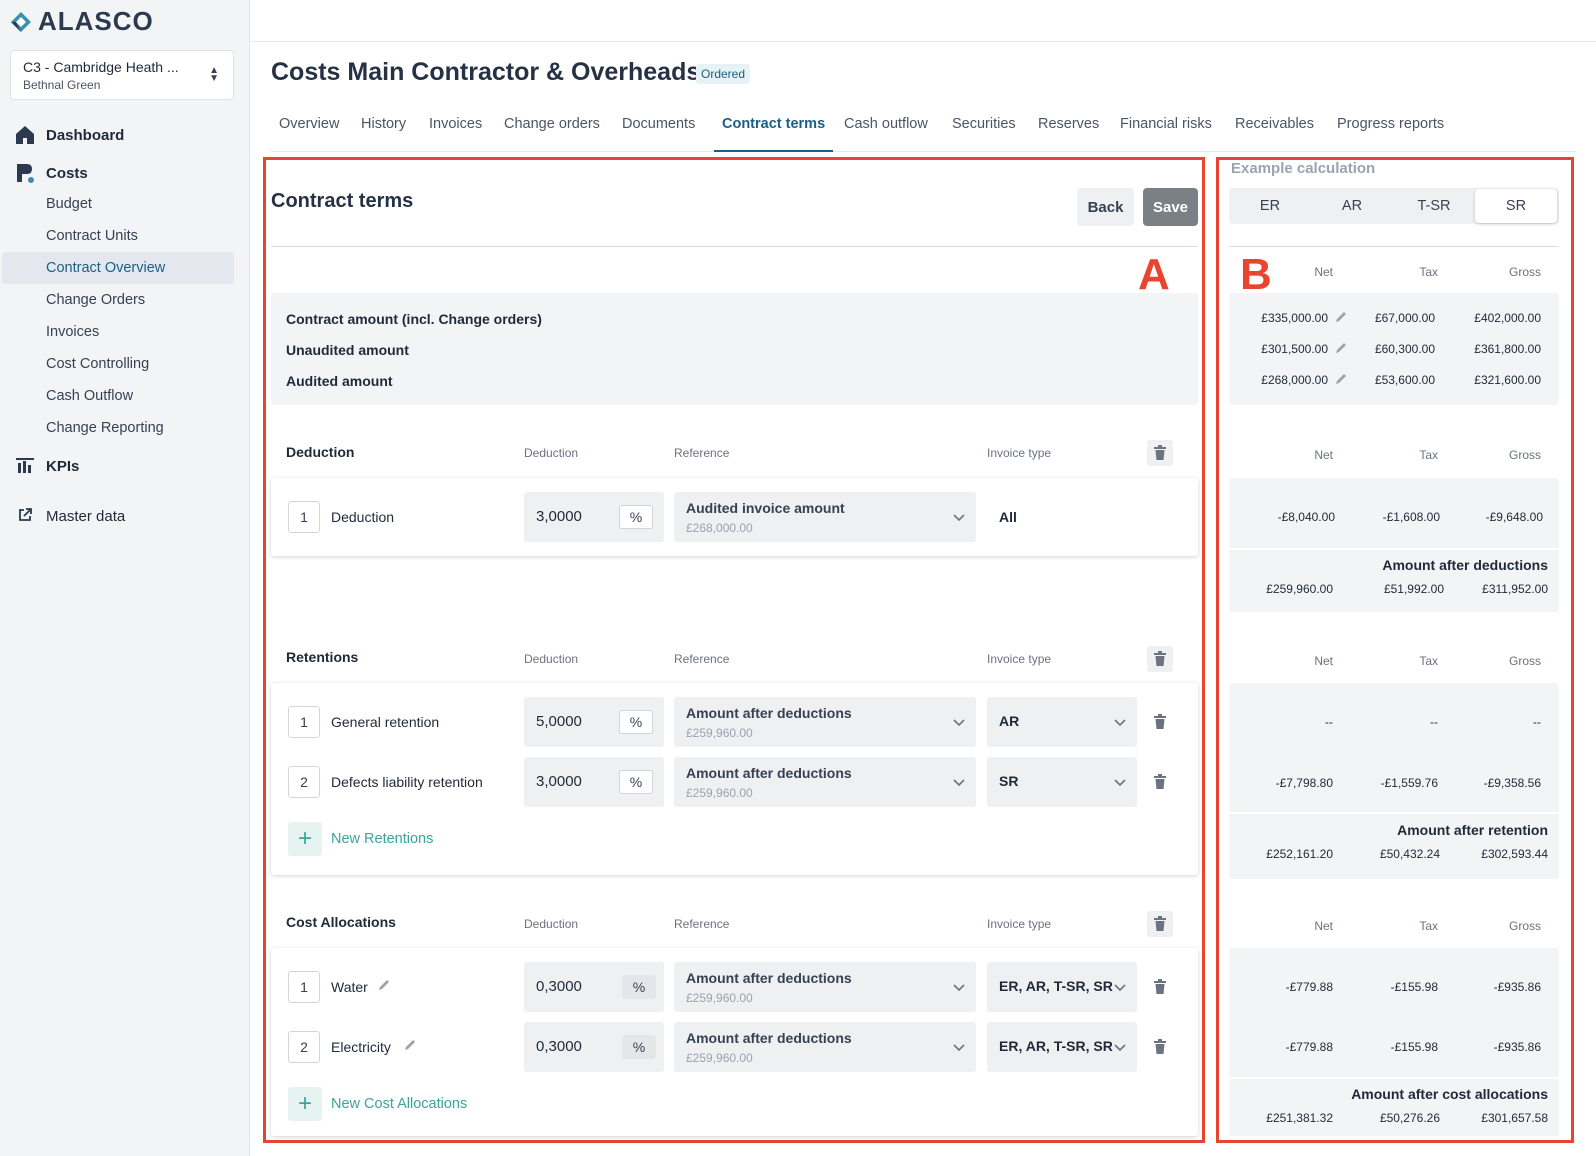  What do you see at coordinates (69, 204) in the screenshot?
I see `nav-budget: Budget` at bounding box center [69, 204].